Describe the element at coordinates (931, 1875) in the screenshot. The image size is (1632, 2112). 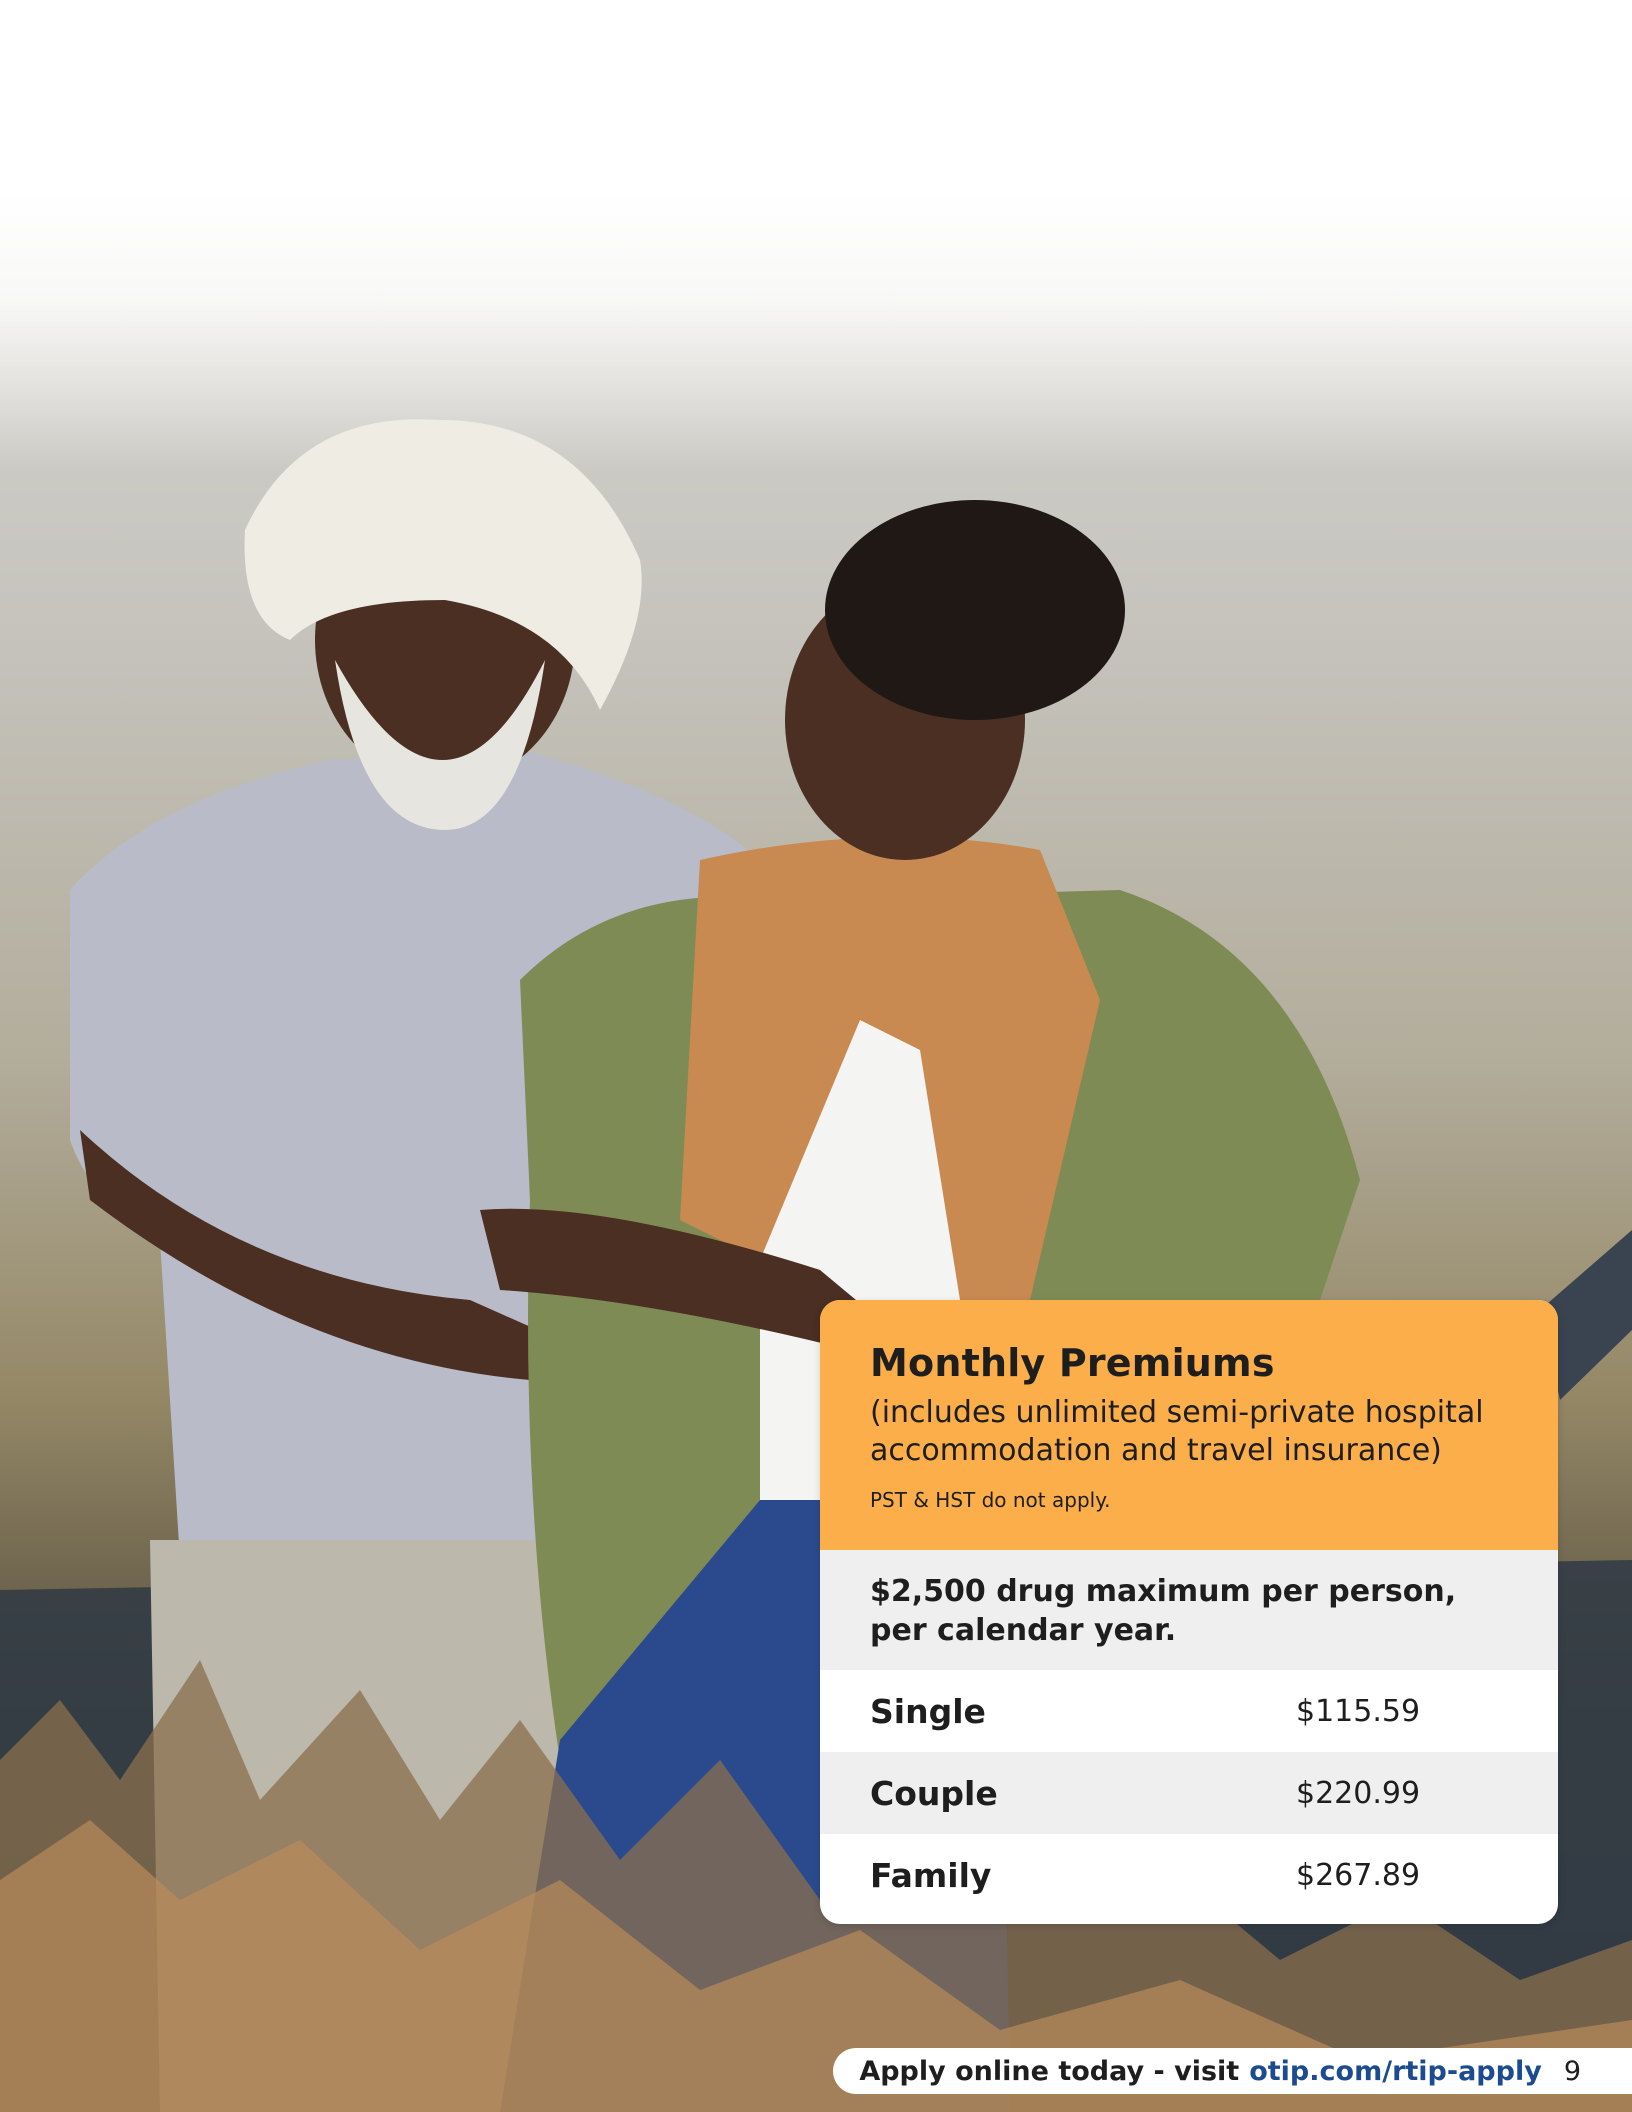
I see `rate-label: Family` at that location.